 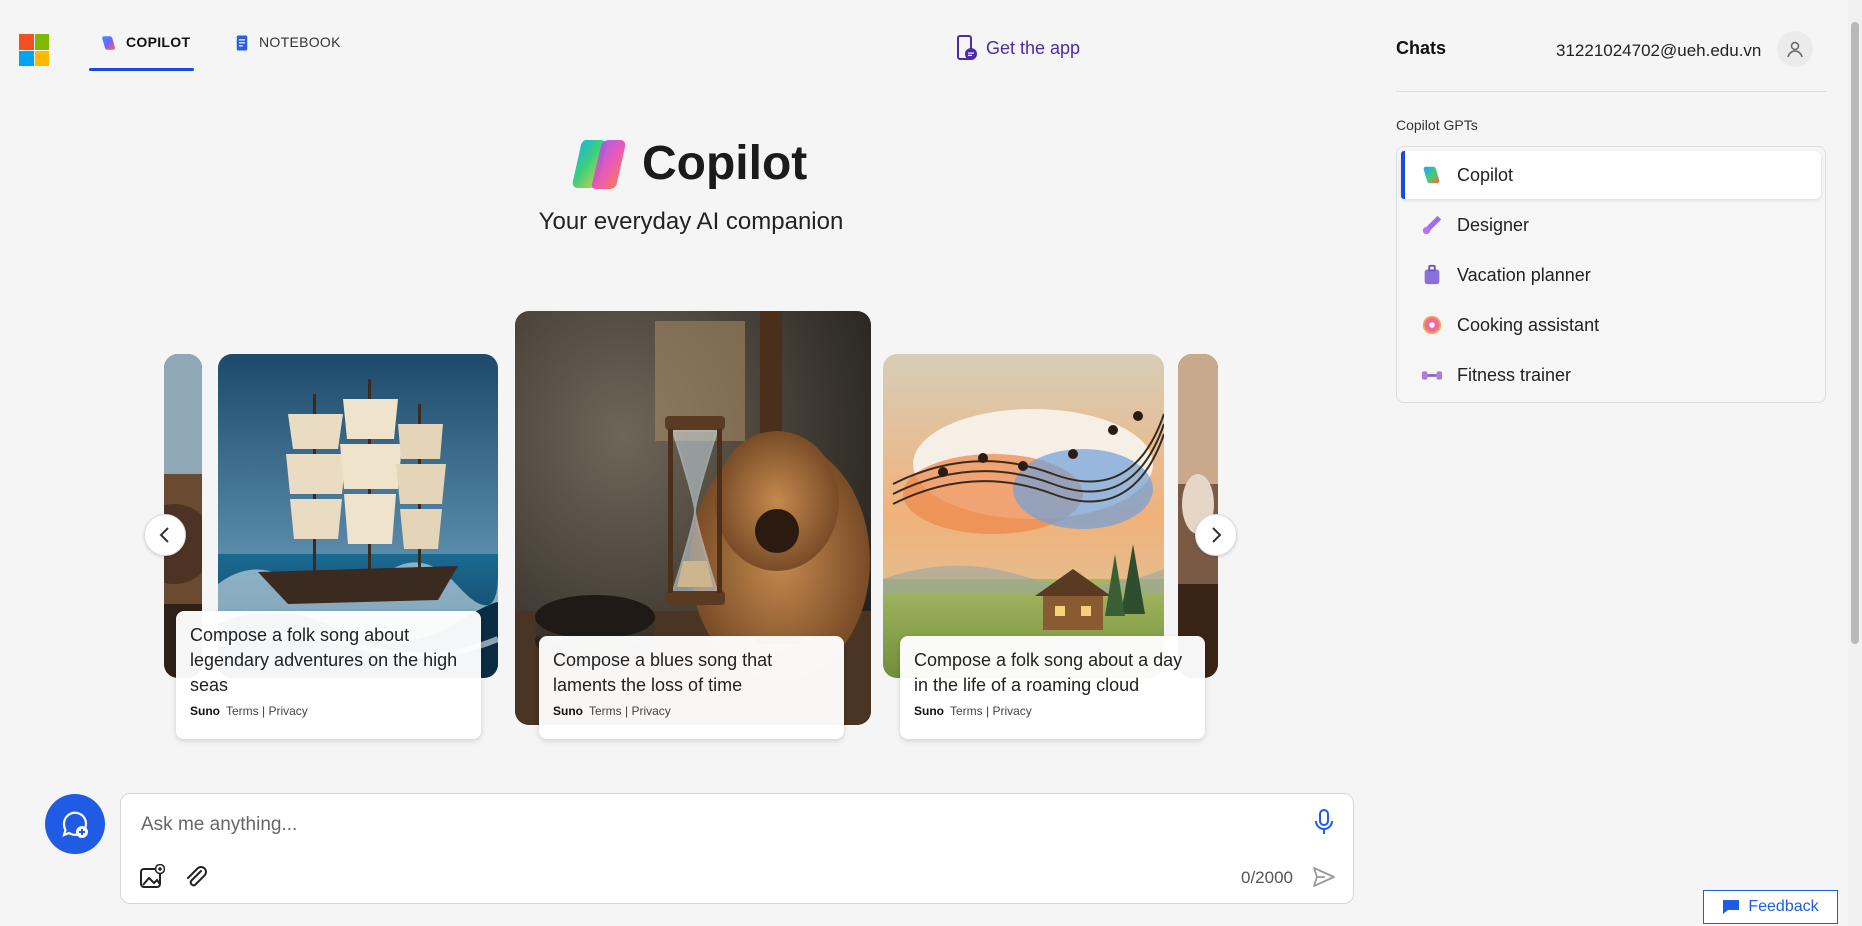 I want to click on panel-divider, so click(x=1611, y=91).